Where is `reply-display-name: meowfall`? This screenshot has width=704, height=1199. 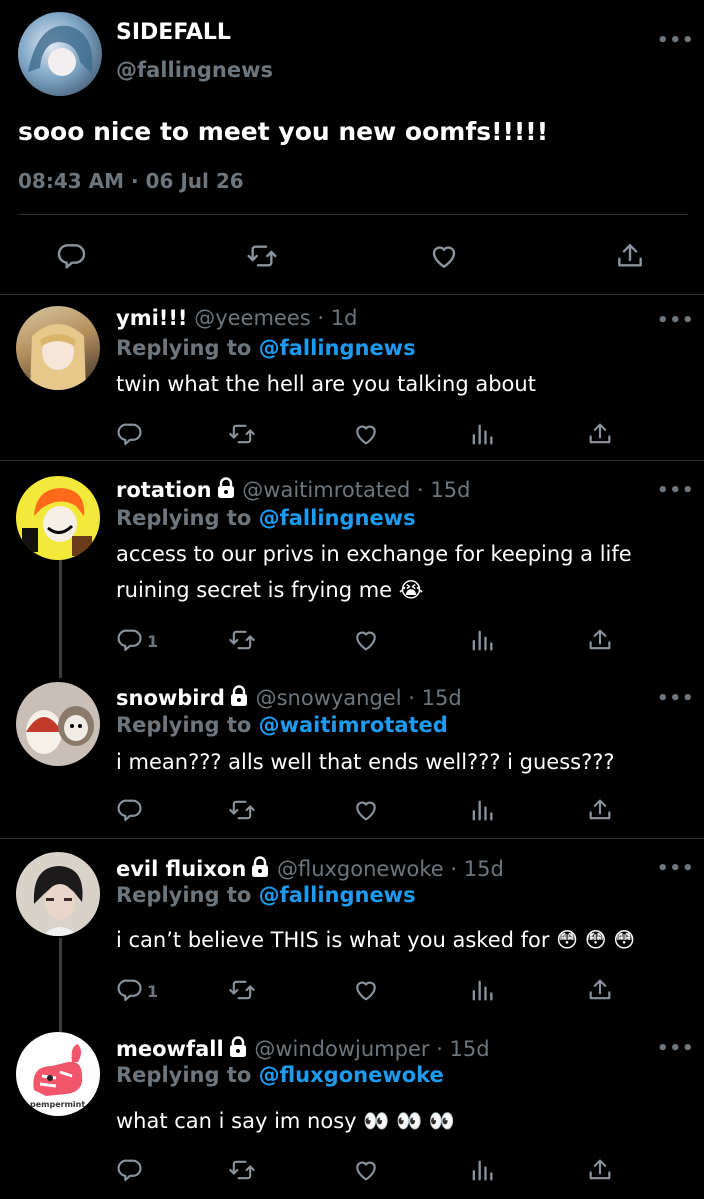 reply-display-name: meowfall is located at coordinates (170, 1049).